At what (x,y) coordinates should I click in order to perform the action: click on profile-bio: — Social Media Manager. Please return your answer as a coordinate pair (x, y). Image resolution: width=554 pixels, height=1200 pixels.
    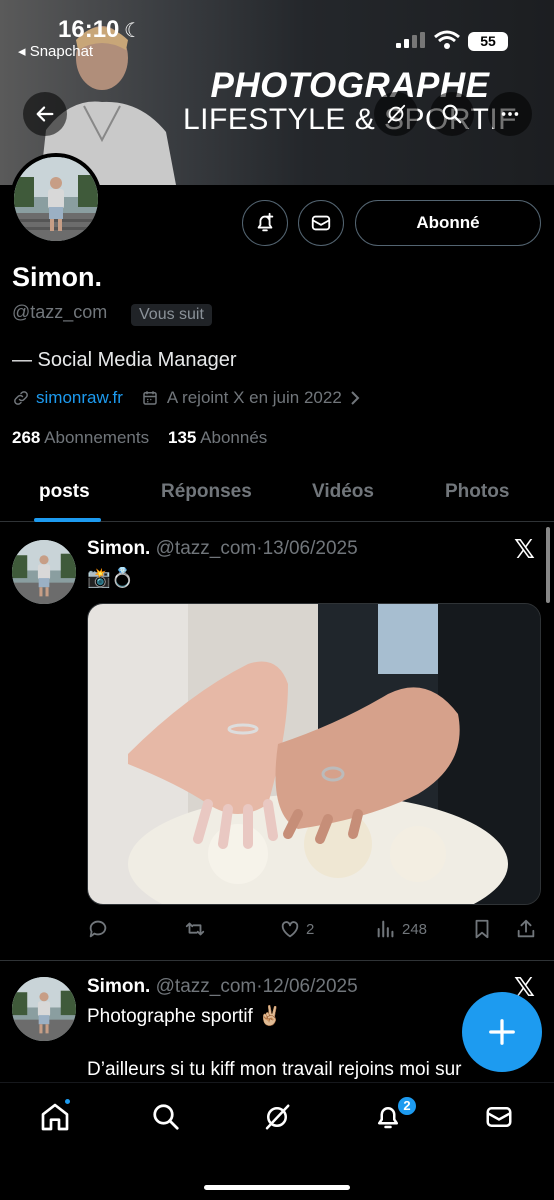
    Looking at the image, I should click on (124, 360).